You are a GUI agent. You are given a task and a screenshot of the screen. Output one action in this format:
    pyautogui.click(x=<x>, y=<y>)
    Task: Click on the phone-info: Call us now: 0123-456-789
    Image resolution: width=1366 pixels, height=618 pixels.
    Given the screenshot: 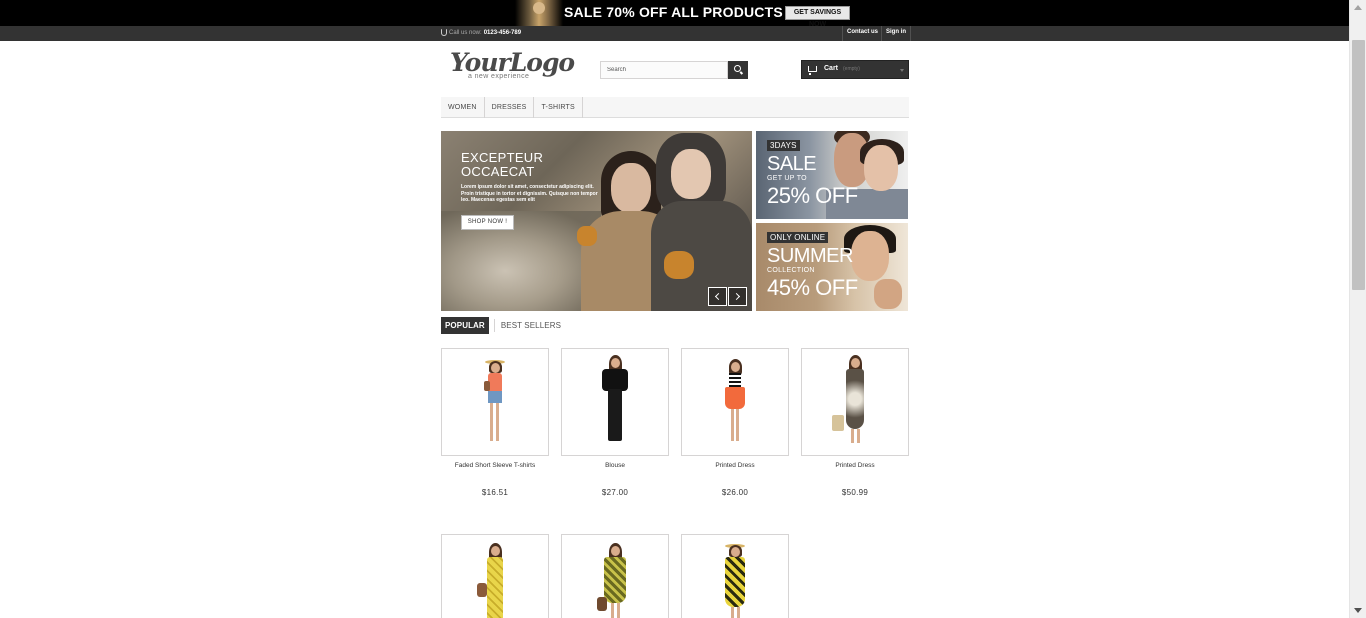 What is the action you would take?
    pyautogui.click(x=481, y=32)
    